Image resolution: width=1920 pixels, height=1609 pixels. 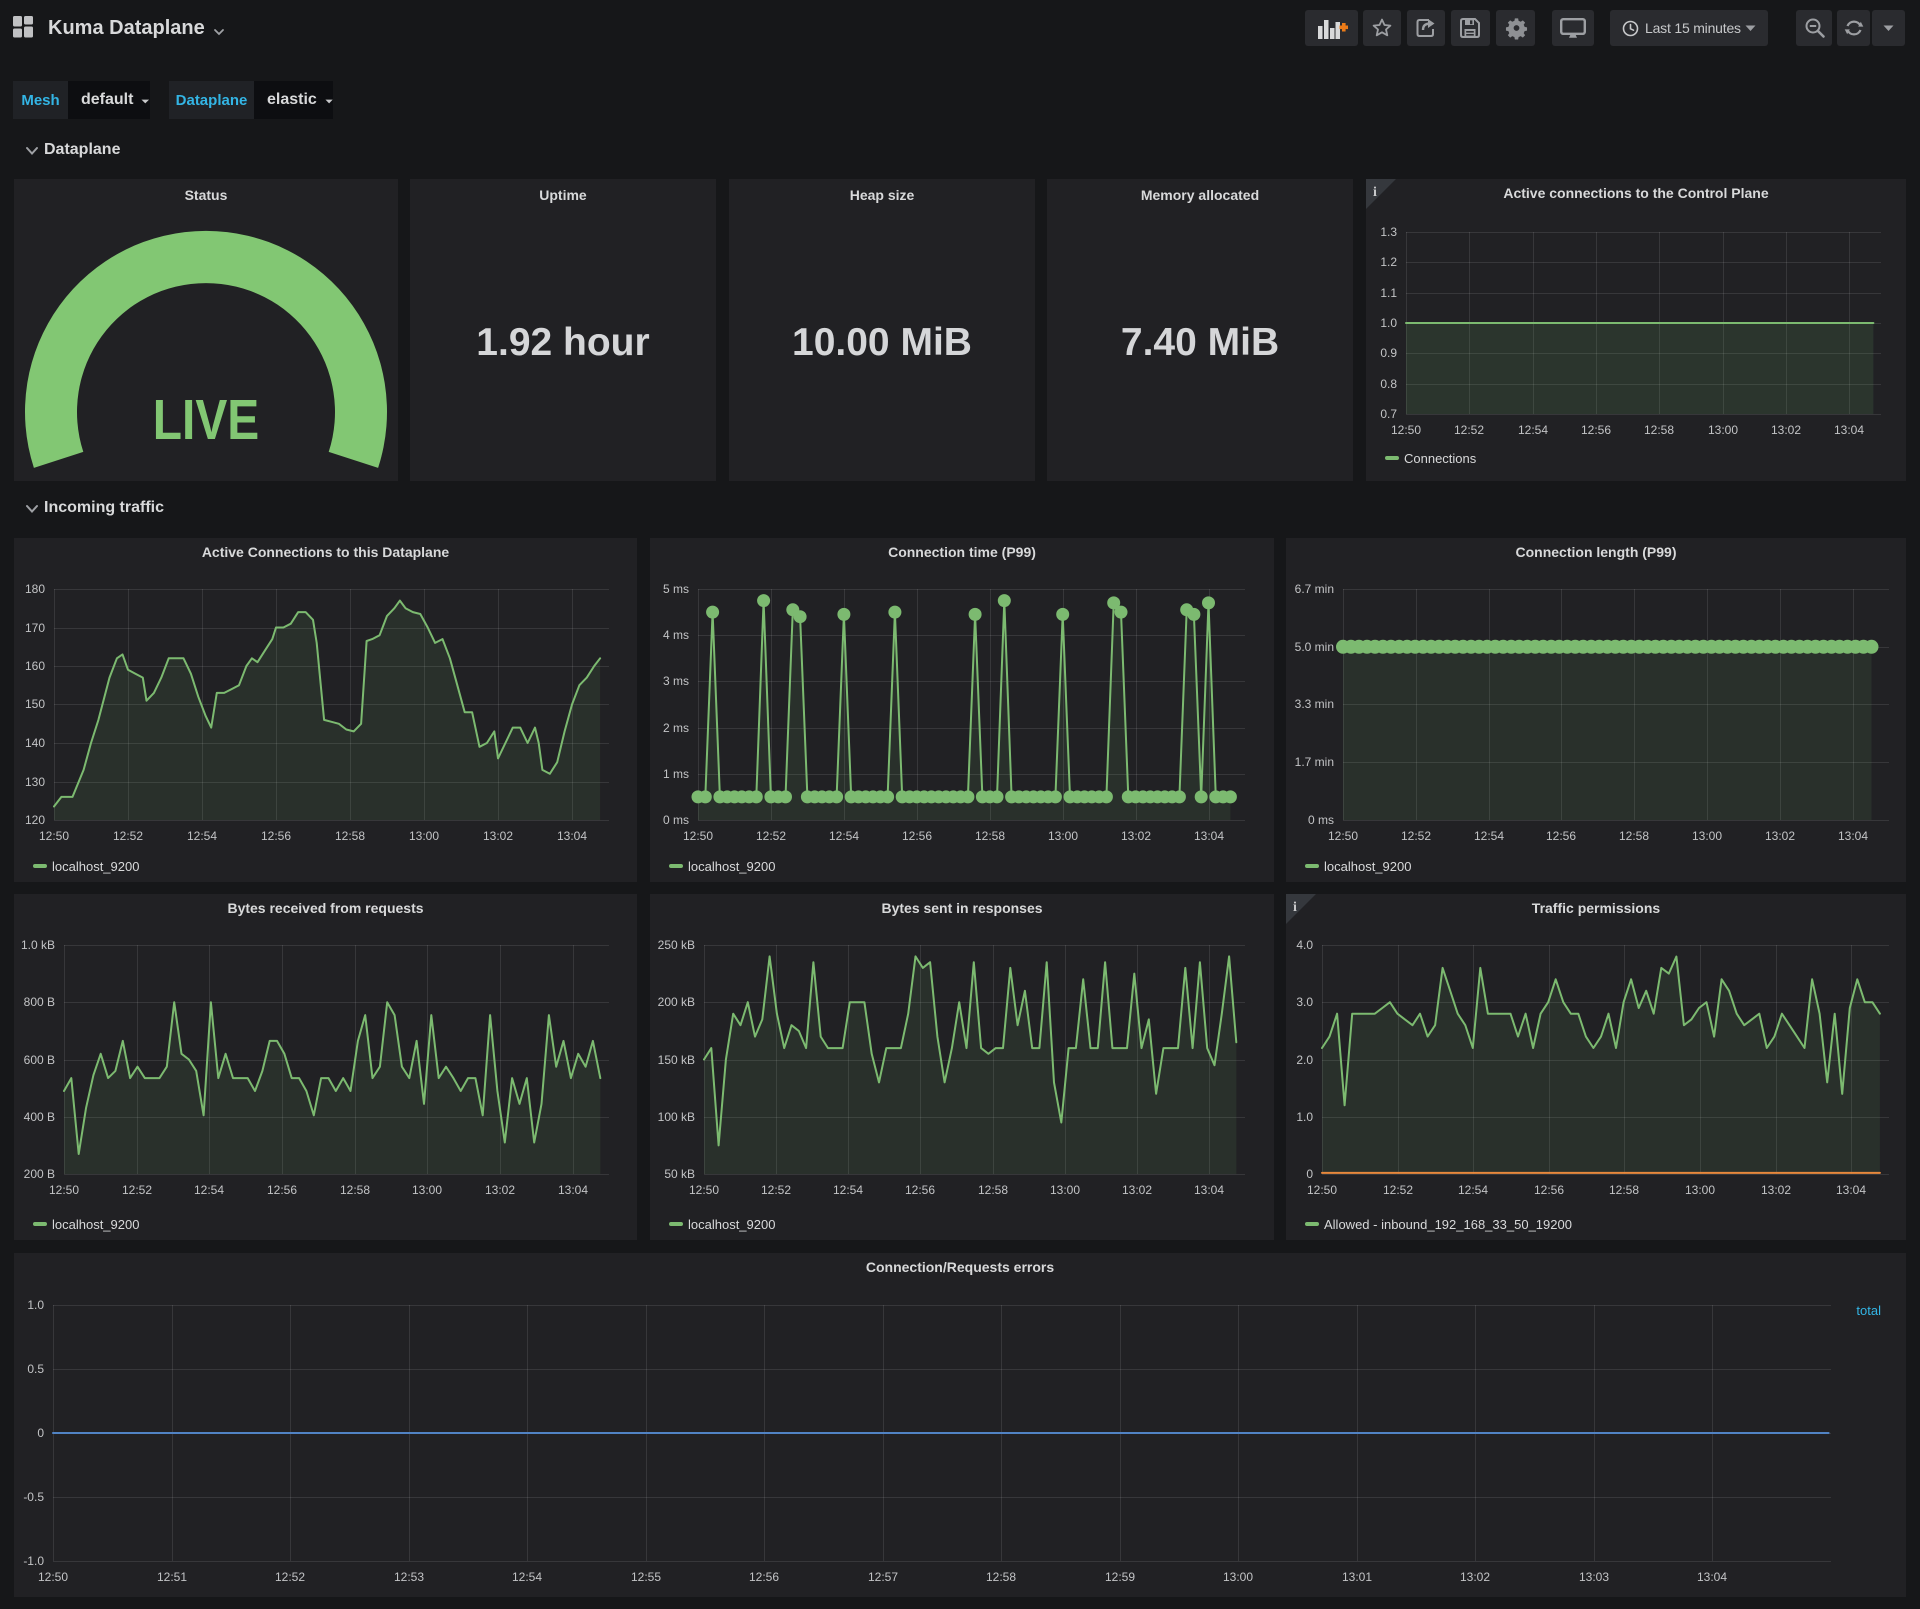 I want to click on svg-text: 120, so click(x=35, y=820).